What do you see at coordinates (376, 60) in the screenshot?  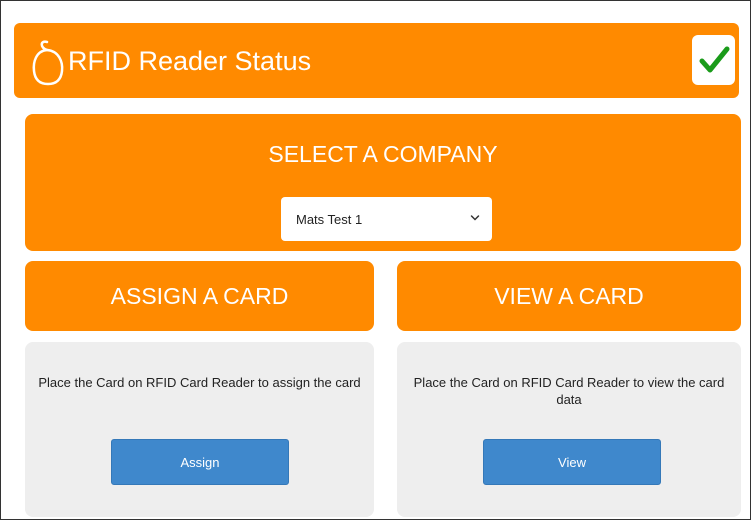 I see `header-bar: RFID Reader Status` at bounding box center [376, 60].